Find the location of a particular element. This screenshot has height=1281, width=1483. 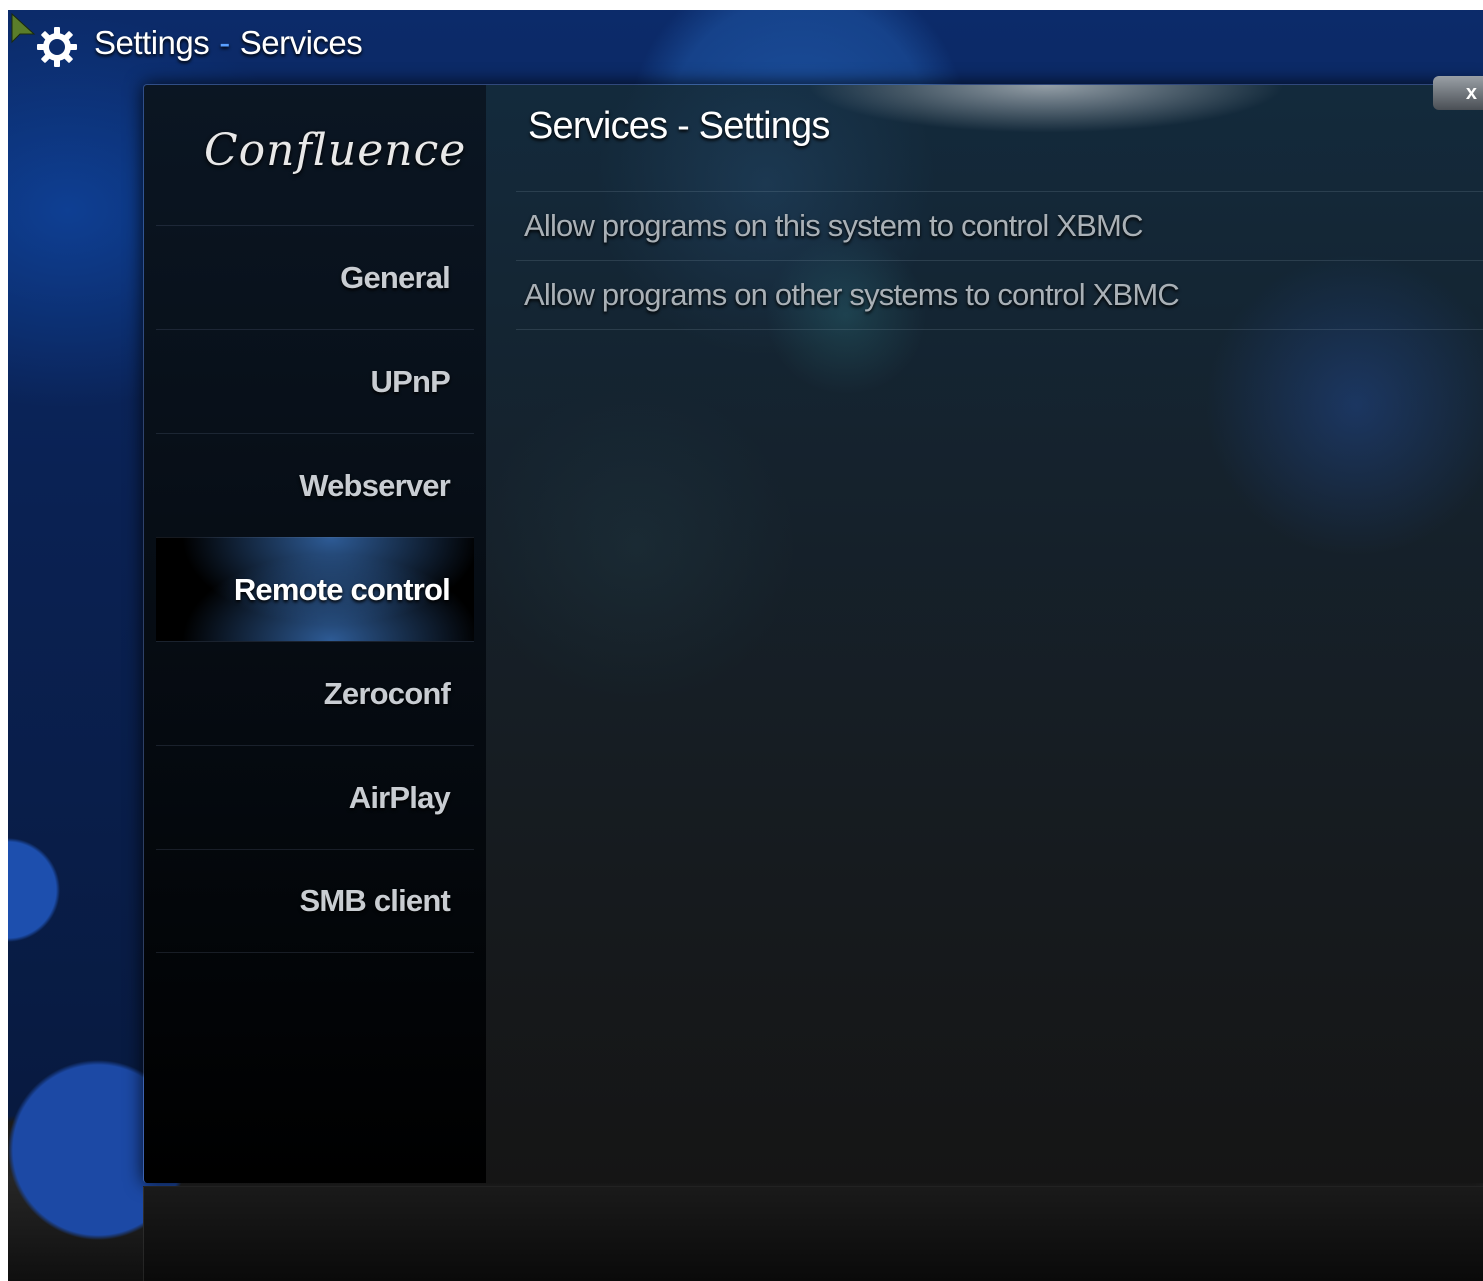

bottom-panel is located at coordinates (813, 1233).